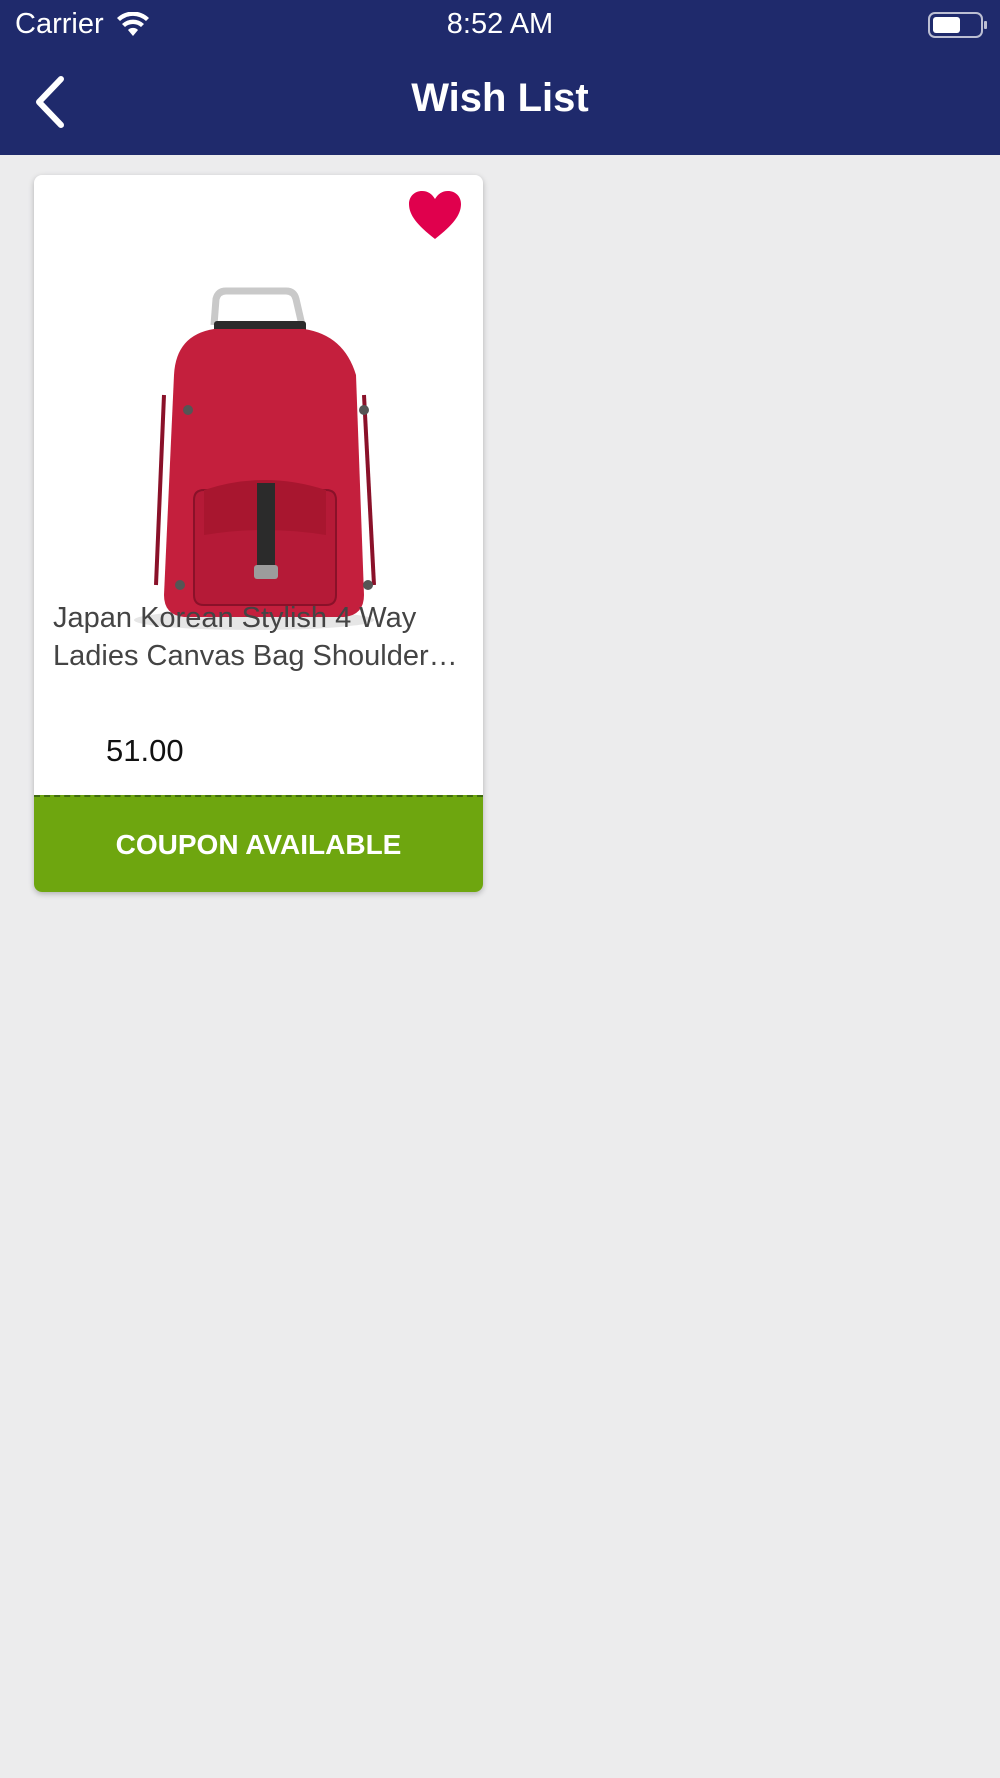  What do you see at coordinates (500, 98) in the screenshot?
I see `page-title: Wish List` at bounding box center [500, 98].